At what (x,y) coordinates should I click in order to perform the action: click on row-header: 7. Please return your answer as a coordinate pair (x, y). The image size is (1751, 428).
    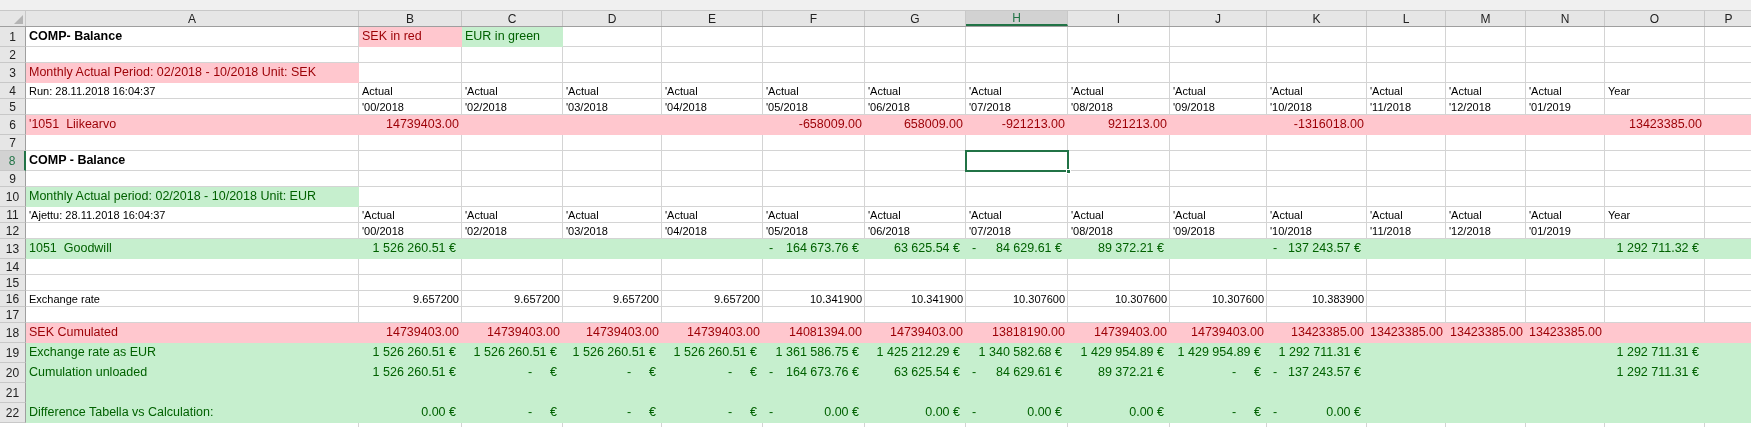
    Looking at the image, I should click on (13, 143).